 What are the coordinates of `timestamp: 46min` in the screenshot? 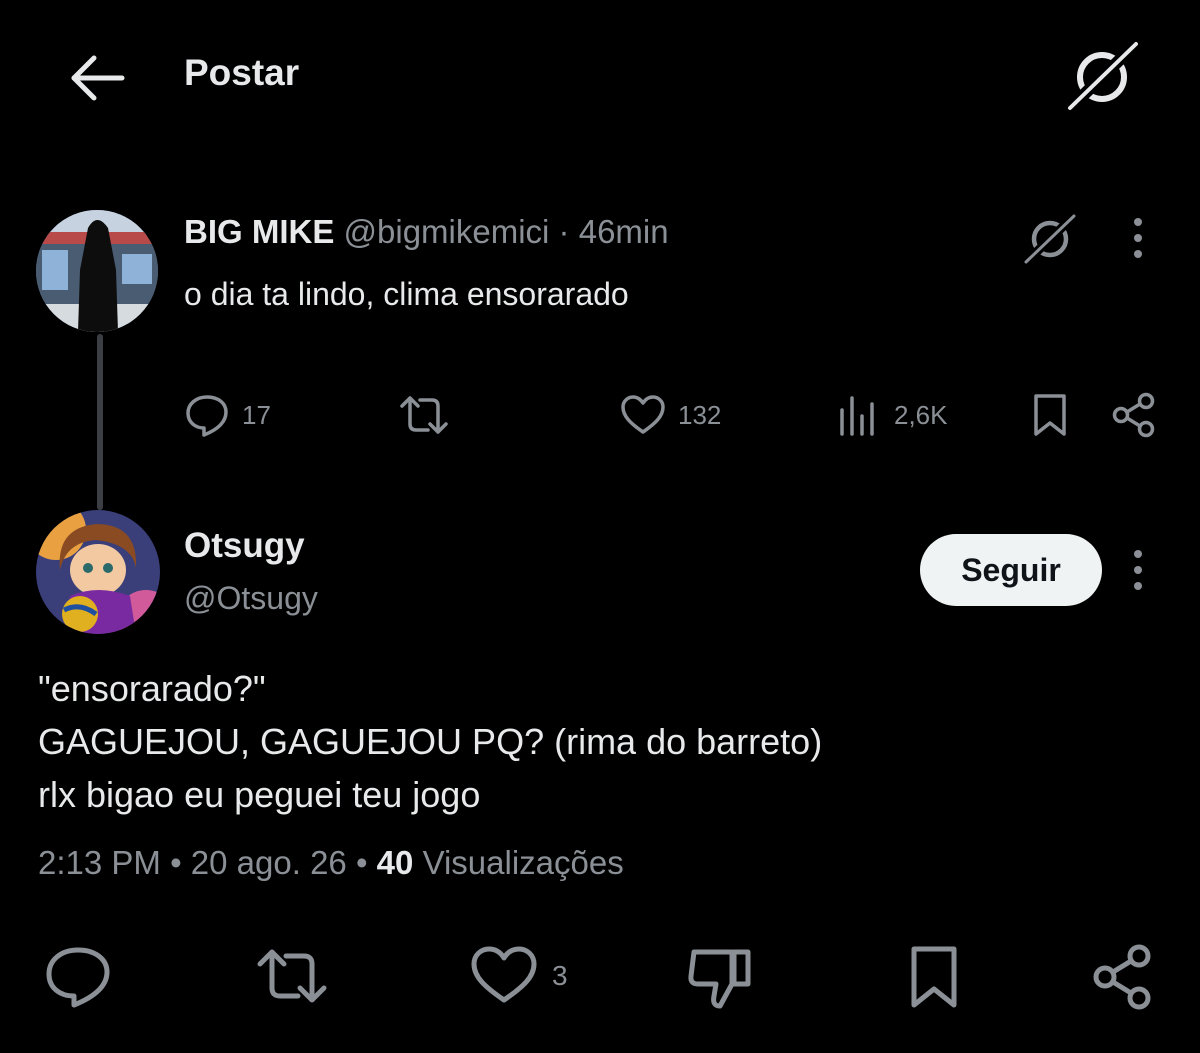 It's located at (624, 231).